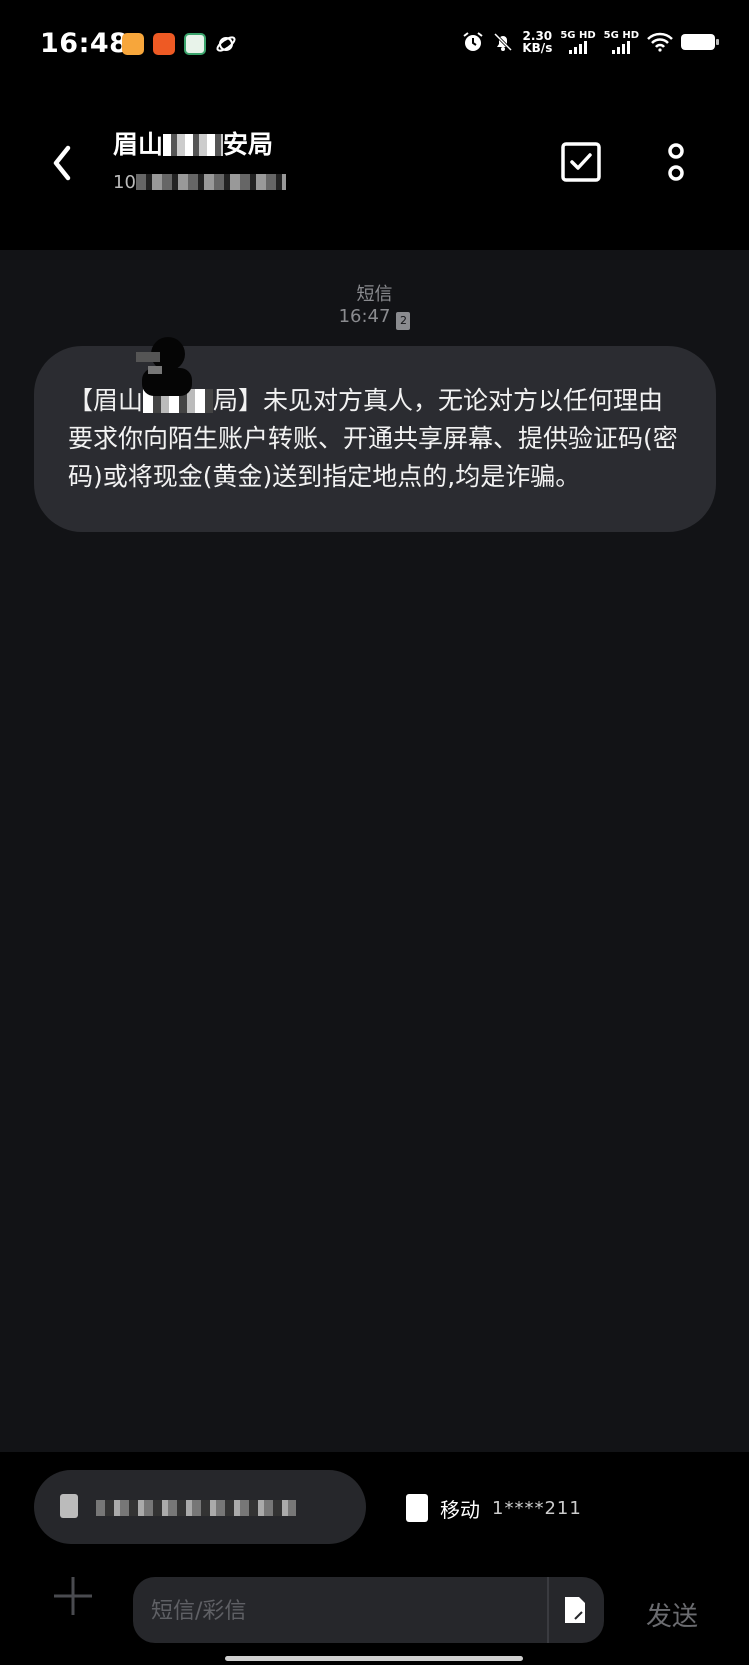  Describe the element at coordinates (364, 316) in the screenshot. I see `message-time-text: 16:47` at that location.